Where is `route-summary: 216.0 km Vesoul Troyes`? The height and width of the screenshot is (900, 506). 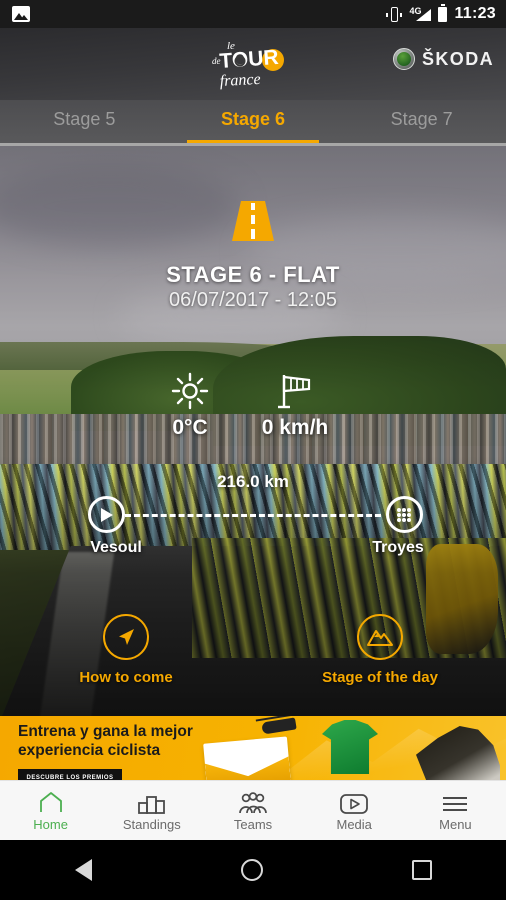 route-summary: 216.0 km Vesoul Troyes is located at coordinates (253, 514).